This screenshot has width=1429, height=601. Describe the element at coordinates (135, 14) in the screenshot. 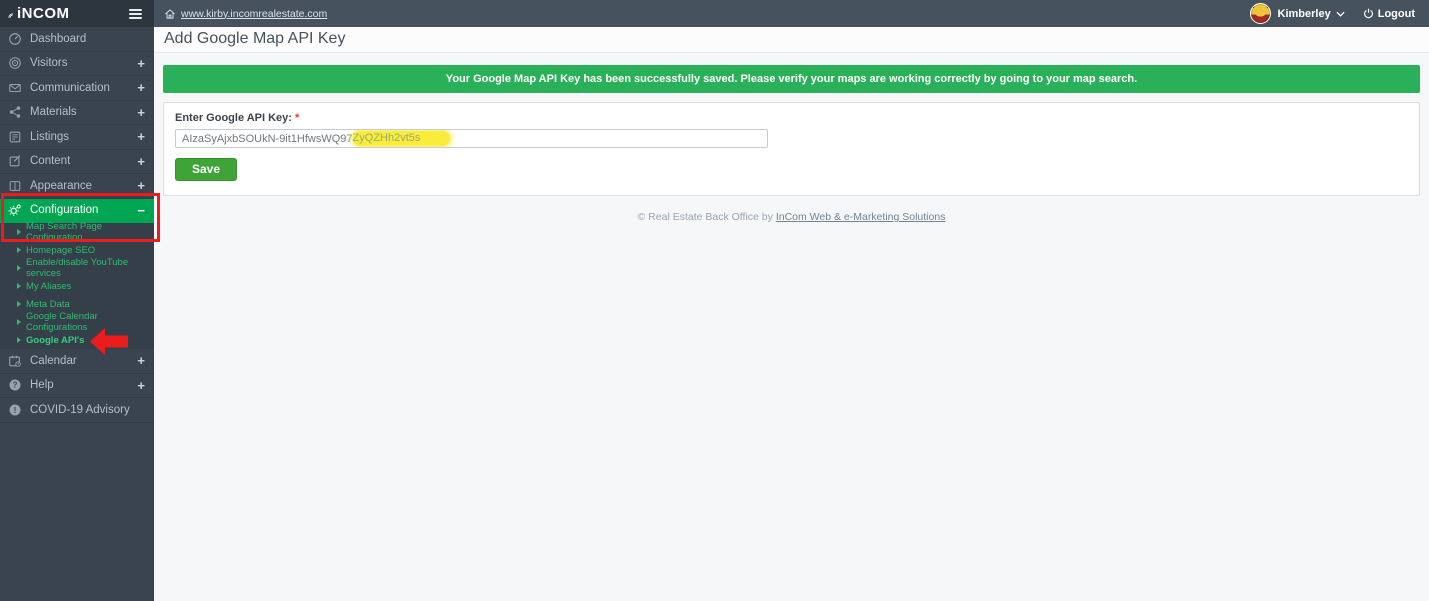

I see `hamburger-icon` at that location.